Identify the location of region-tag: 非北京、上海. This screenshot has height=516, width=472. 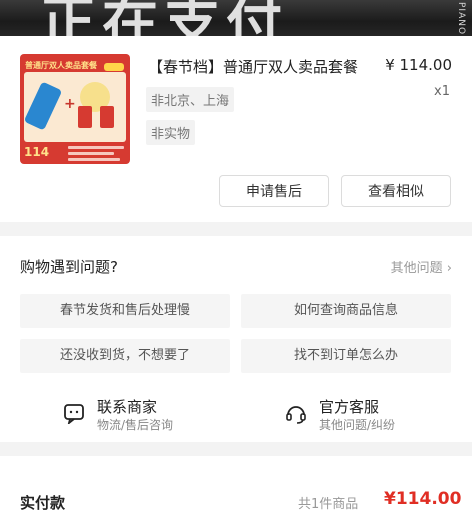
(190, 99).